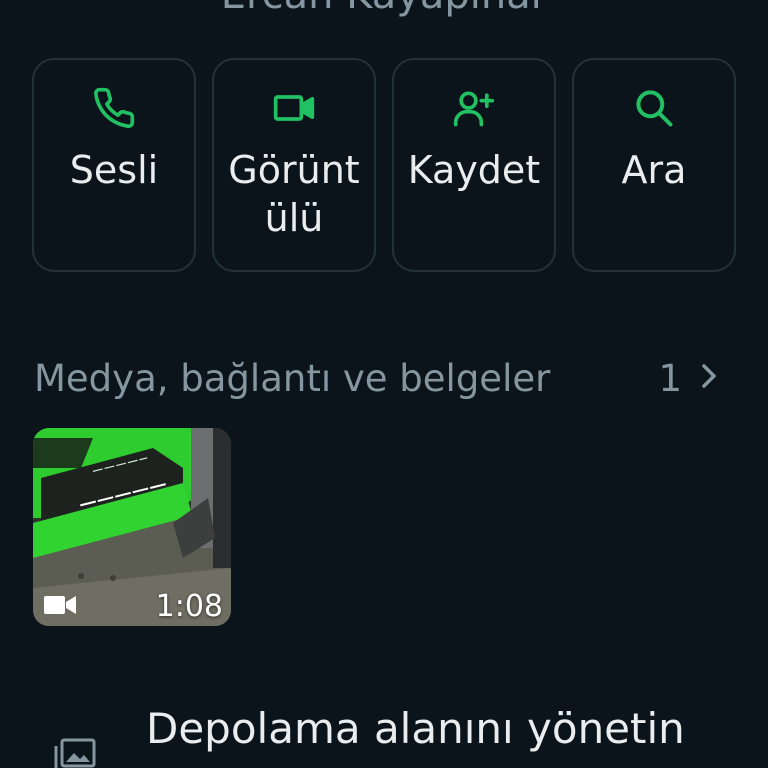 This screenshot has width=768, height=768. I want to click on video-icon, so click(294, 108).